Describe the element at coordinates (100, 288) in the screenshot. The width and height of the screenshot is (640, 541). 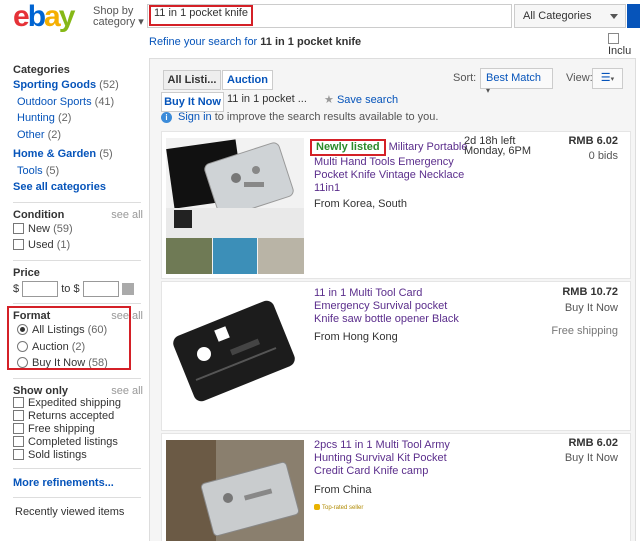
I see `price-max-input` at that location.